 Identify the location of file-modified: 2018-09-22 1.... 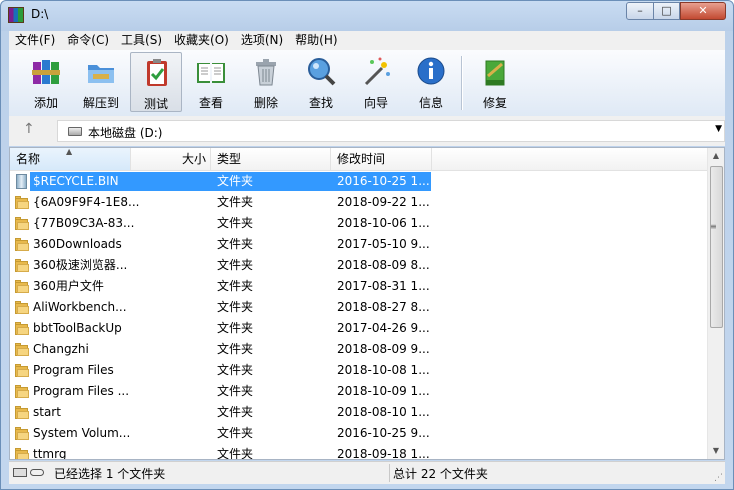
(383, 202).